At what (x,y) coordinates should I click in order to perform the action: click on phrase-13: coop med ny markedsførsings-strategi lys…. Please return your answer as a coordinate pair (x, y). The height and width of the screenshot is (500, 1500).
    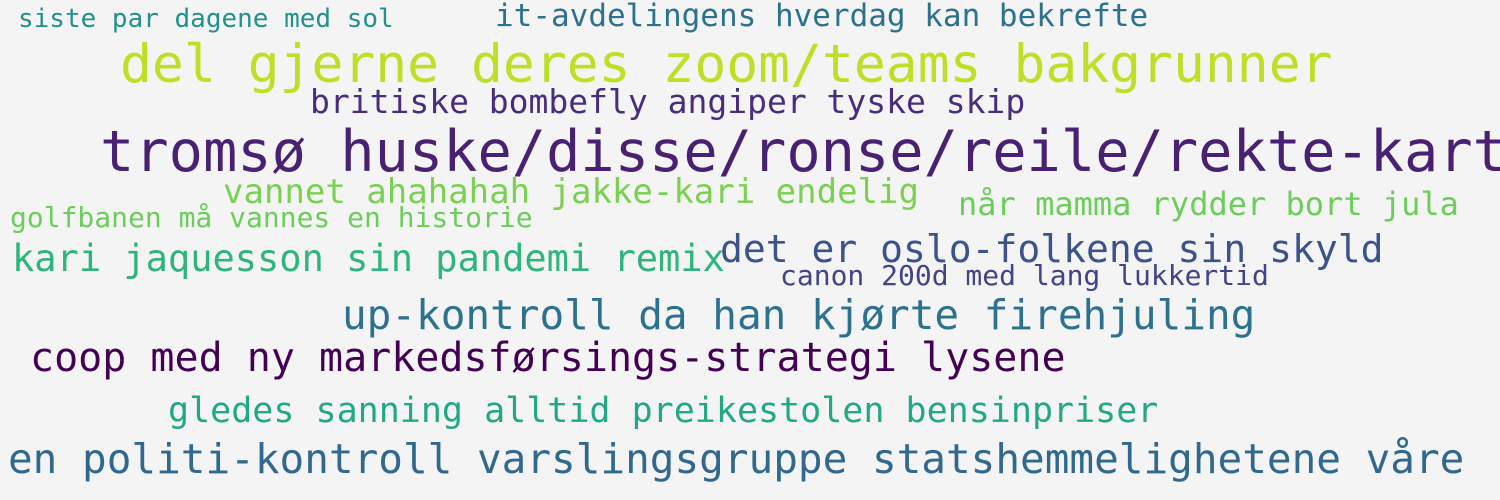
    Looking at the image, I should click on (548, 358).